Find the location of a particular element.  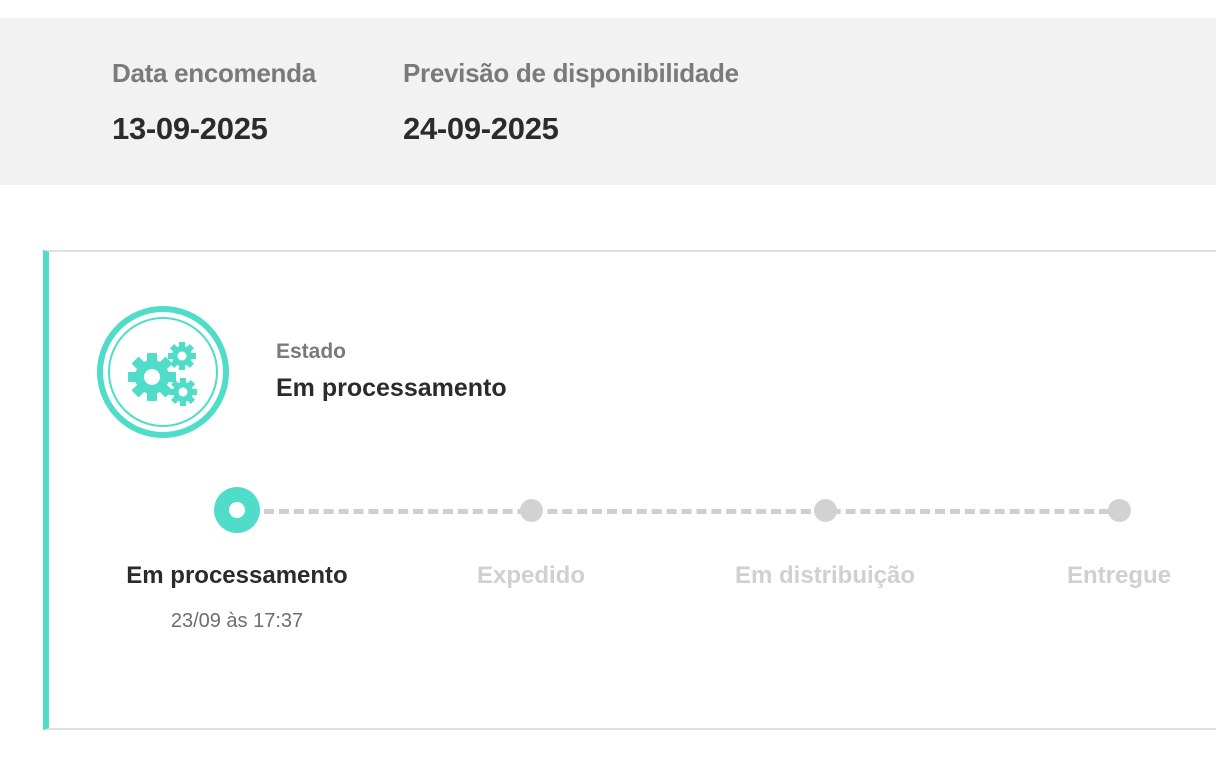

step-time-em-processamento: 23/09 às 17:37 is located at coordinates (237, 621).